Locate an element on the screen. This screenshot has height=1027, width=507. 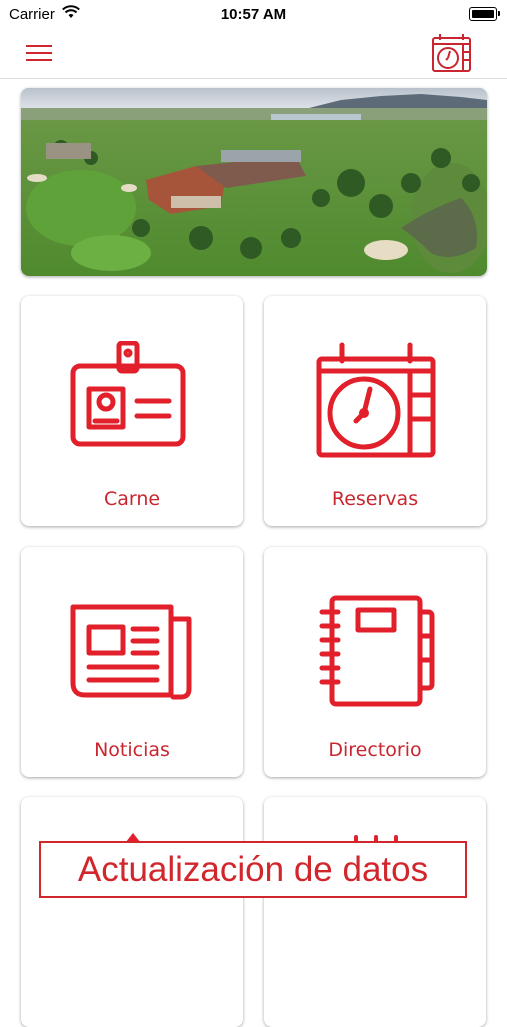
tile-noticias-label: Noticias is located at coordinates (132, 750).